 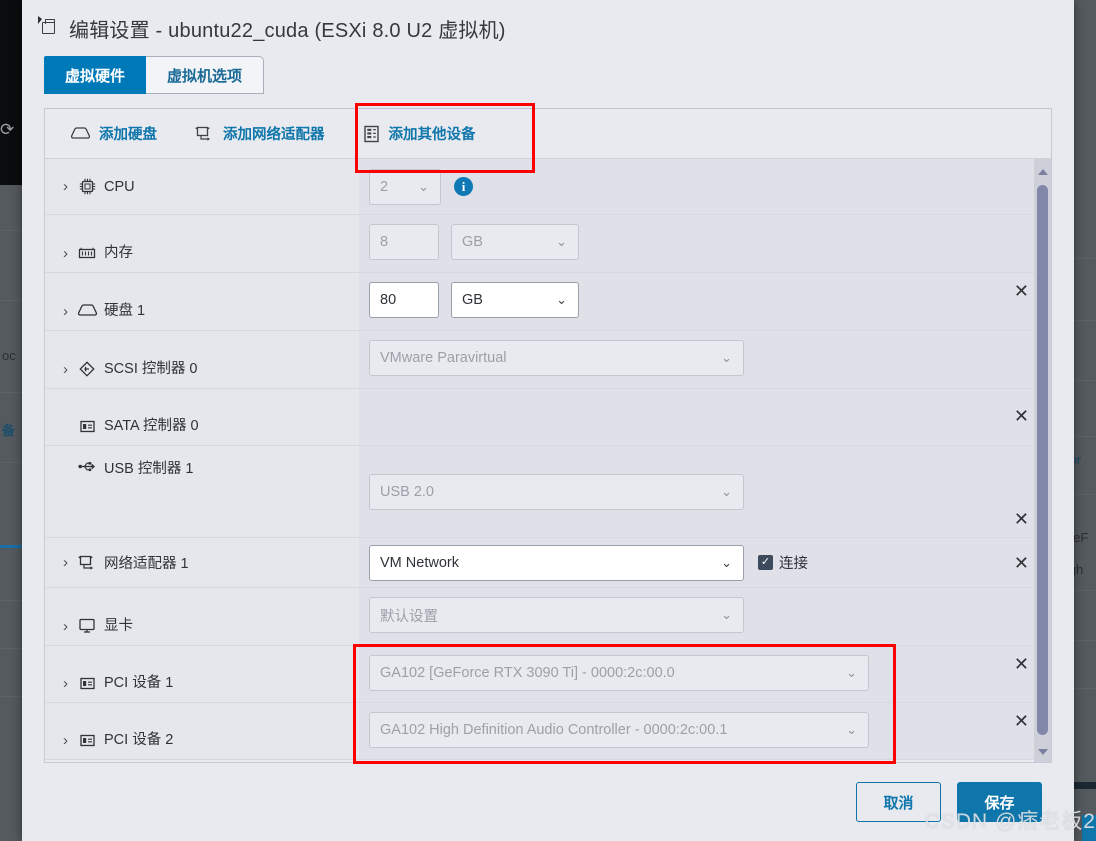 What do you see at coordinates (9, 430) in the screenshot?
I see `background-text-fragment: 备` at bounding box center [9, 430].